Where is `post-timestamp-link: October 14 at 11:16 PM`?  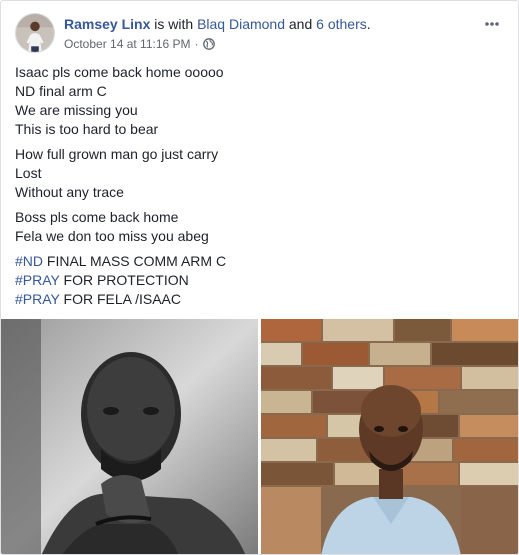 post-timestamp-link: October 14 at 11:16 PM is located at coordinates (127, 44).